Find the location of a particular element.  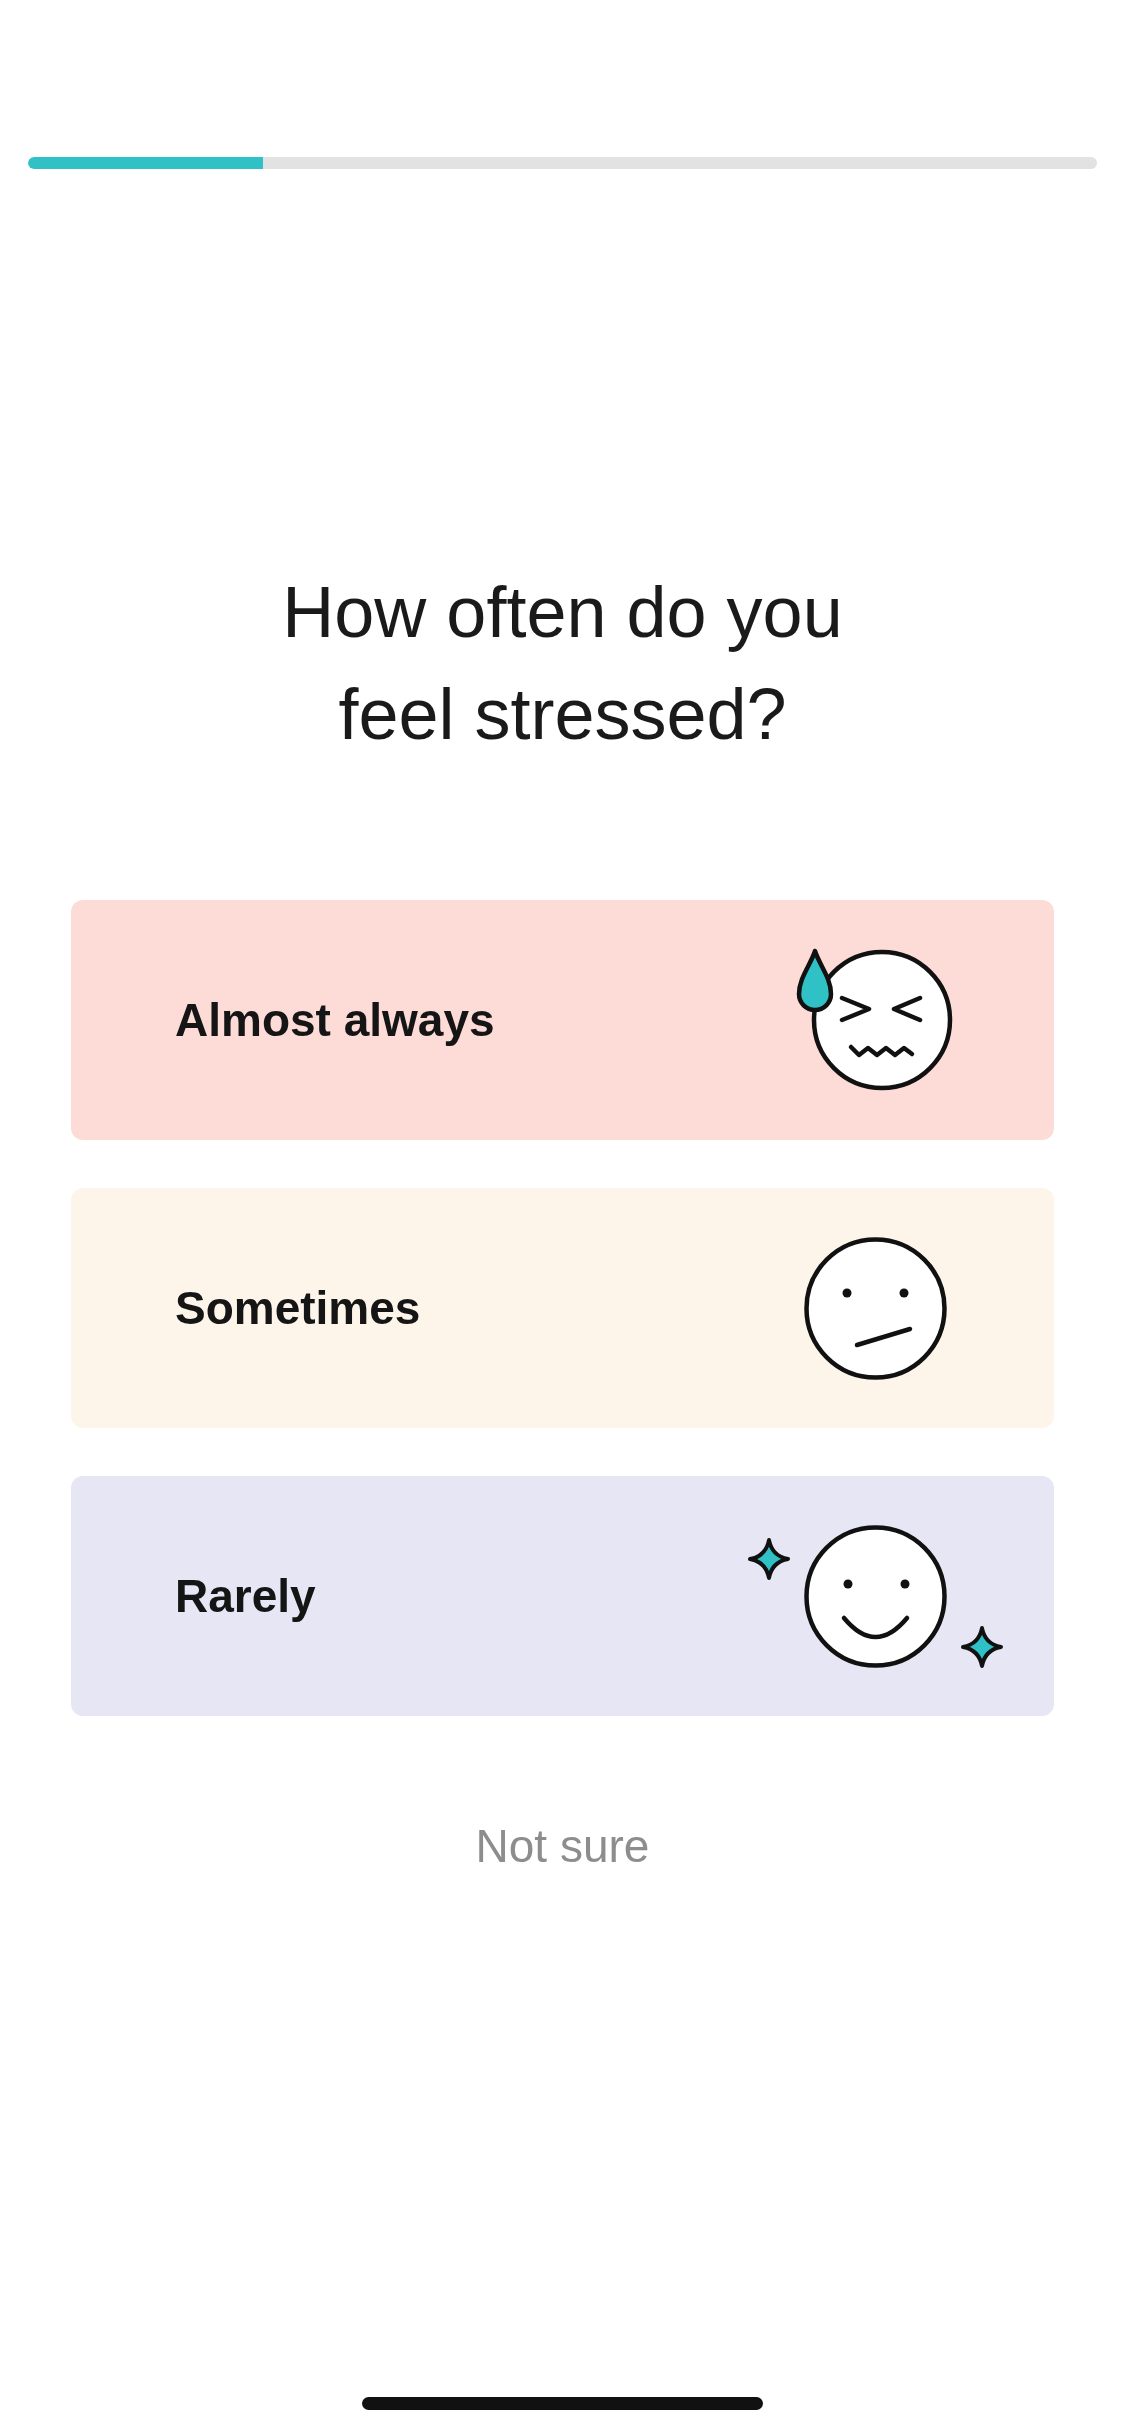

answer-option: Almost always is located at coordinates (562, 1020).